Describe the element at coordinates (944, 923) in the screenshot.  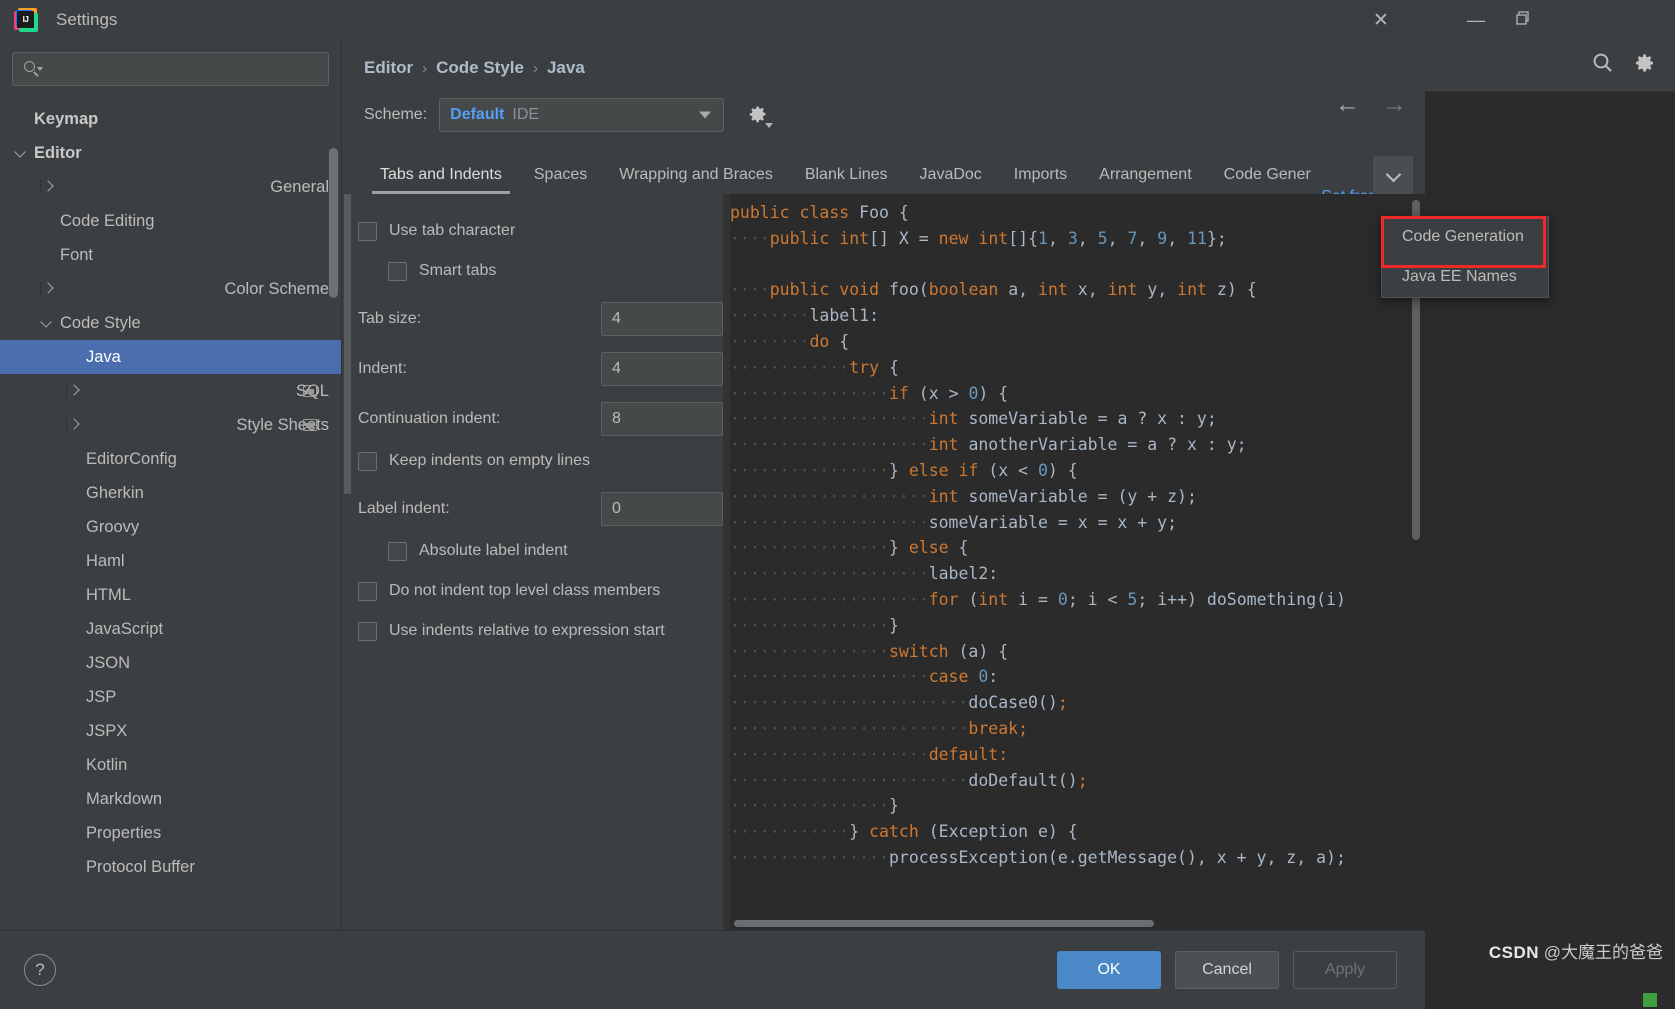
I see `preview-horizontal-scrollbar` at that location.